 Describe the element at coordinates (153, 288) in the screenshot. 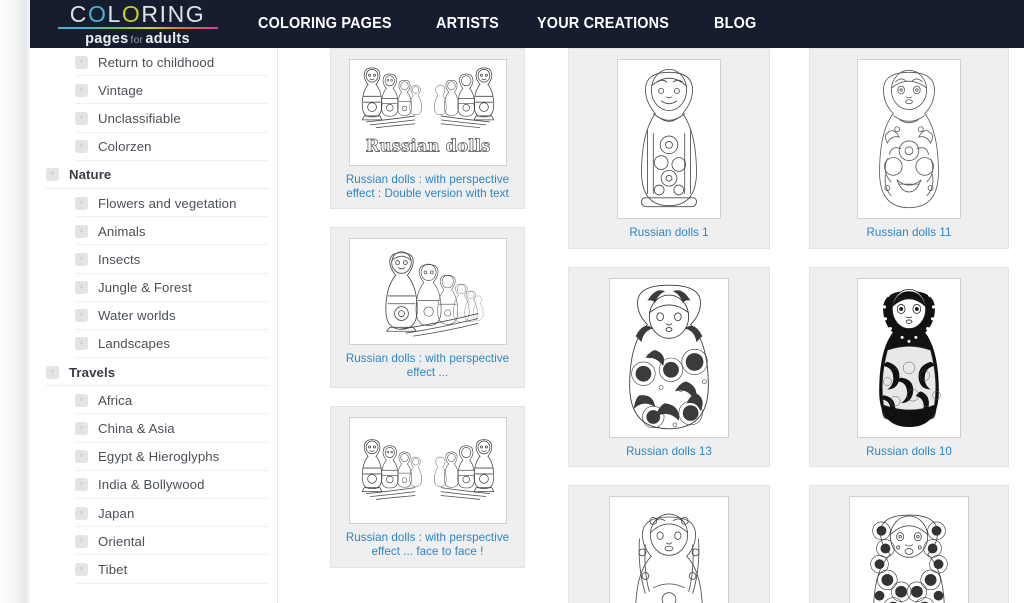

I see `sidebar-item-jungle-forest: › Jungle & Forest` at that location.